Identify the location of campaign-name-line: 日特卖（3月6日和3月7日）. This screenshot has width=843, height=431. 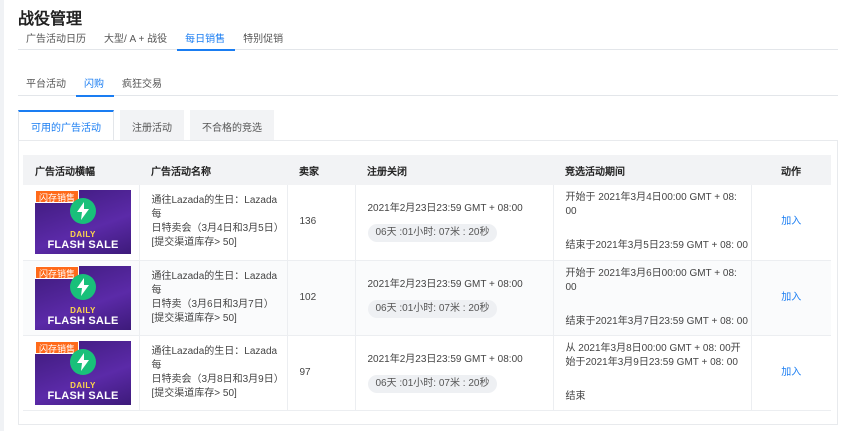
(212, 304).